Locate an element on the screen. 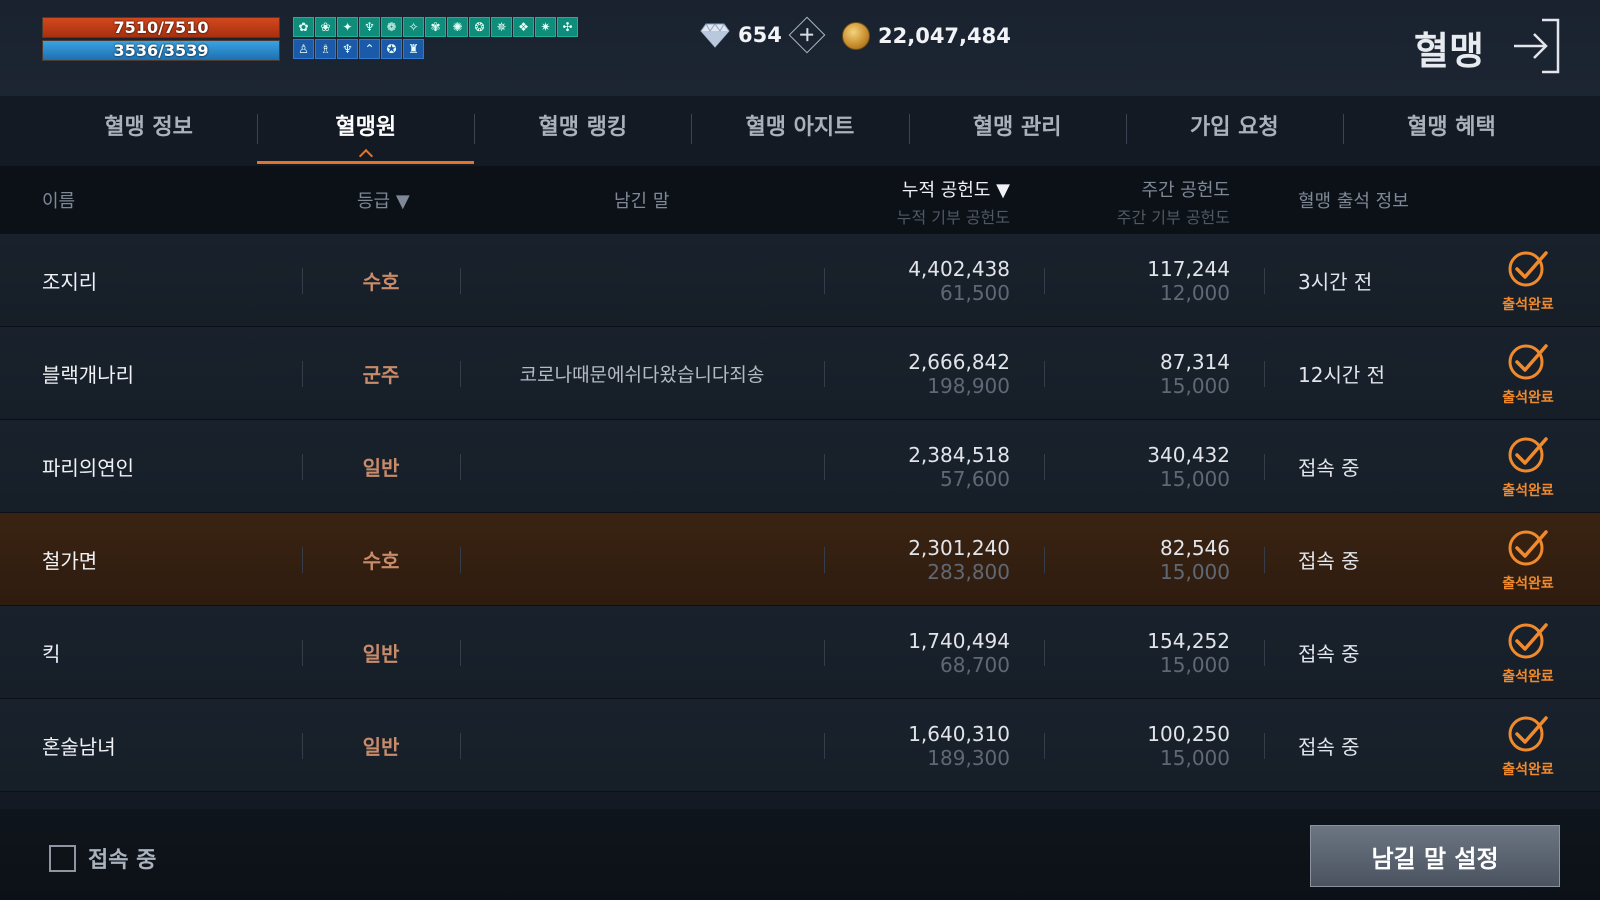 The width and height of the screenshot is (1600, 900). tab-clan-management: 혈맹 관리 is located at coordinates (1017, 131).